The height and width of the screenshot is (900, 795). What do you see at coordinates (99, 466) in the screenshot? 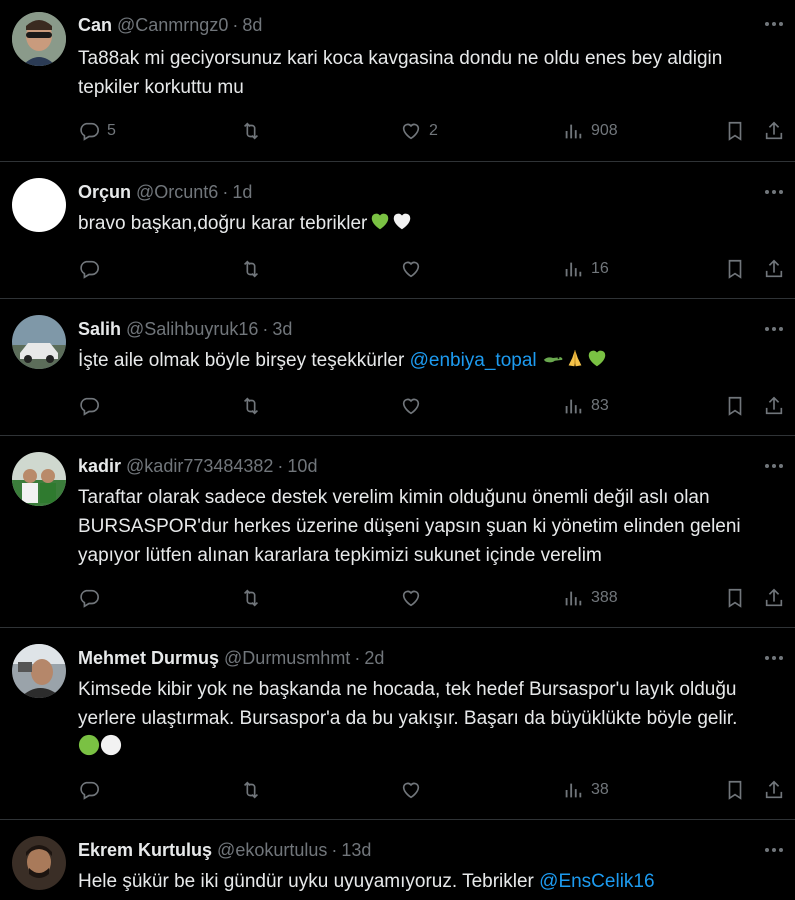
I see `display-name: kadir` at bounding box center [99, 466].